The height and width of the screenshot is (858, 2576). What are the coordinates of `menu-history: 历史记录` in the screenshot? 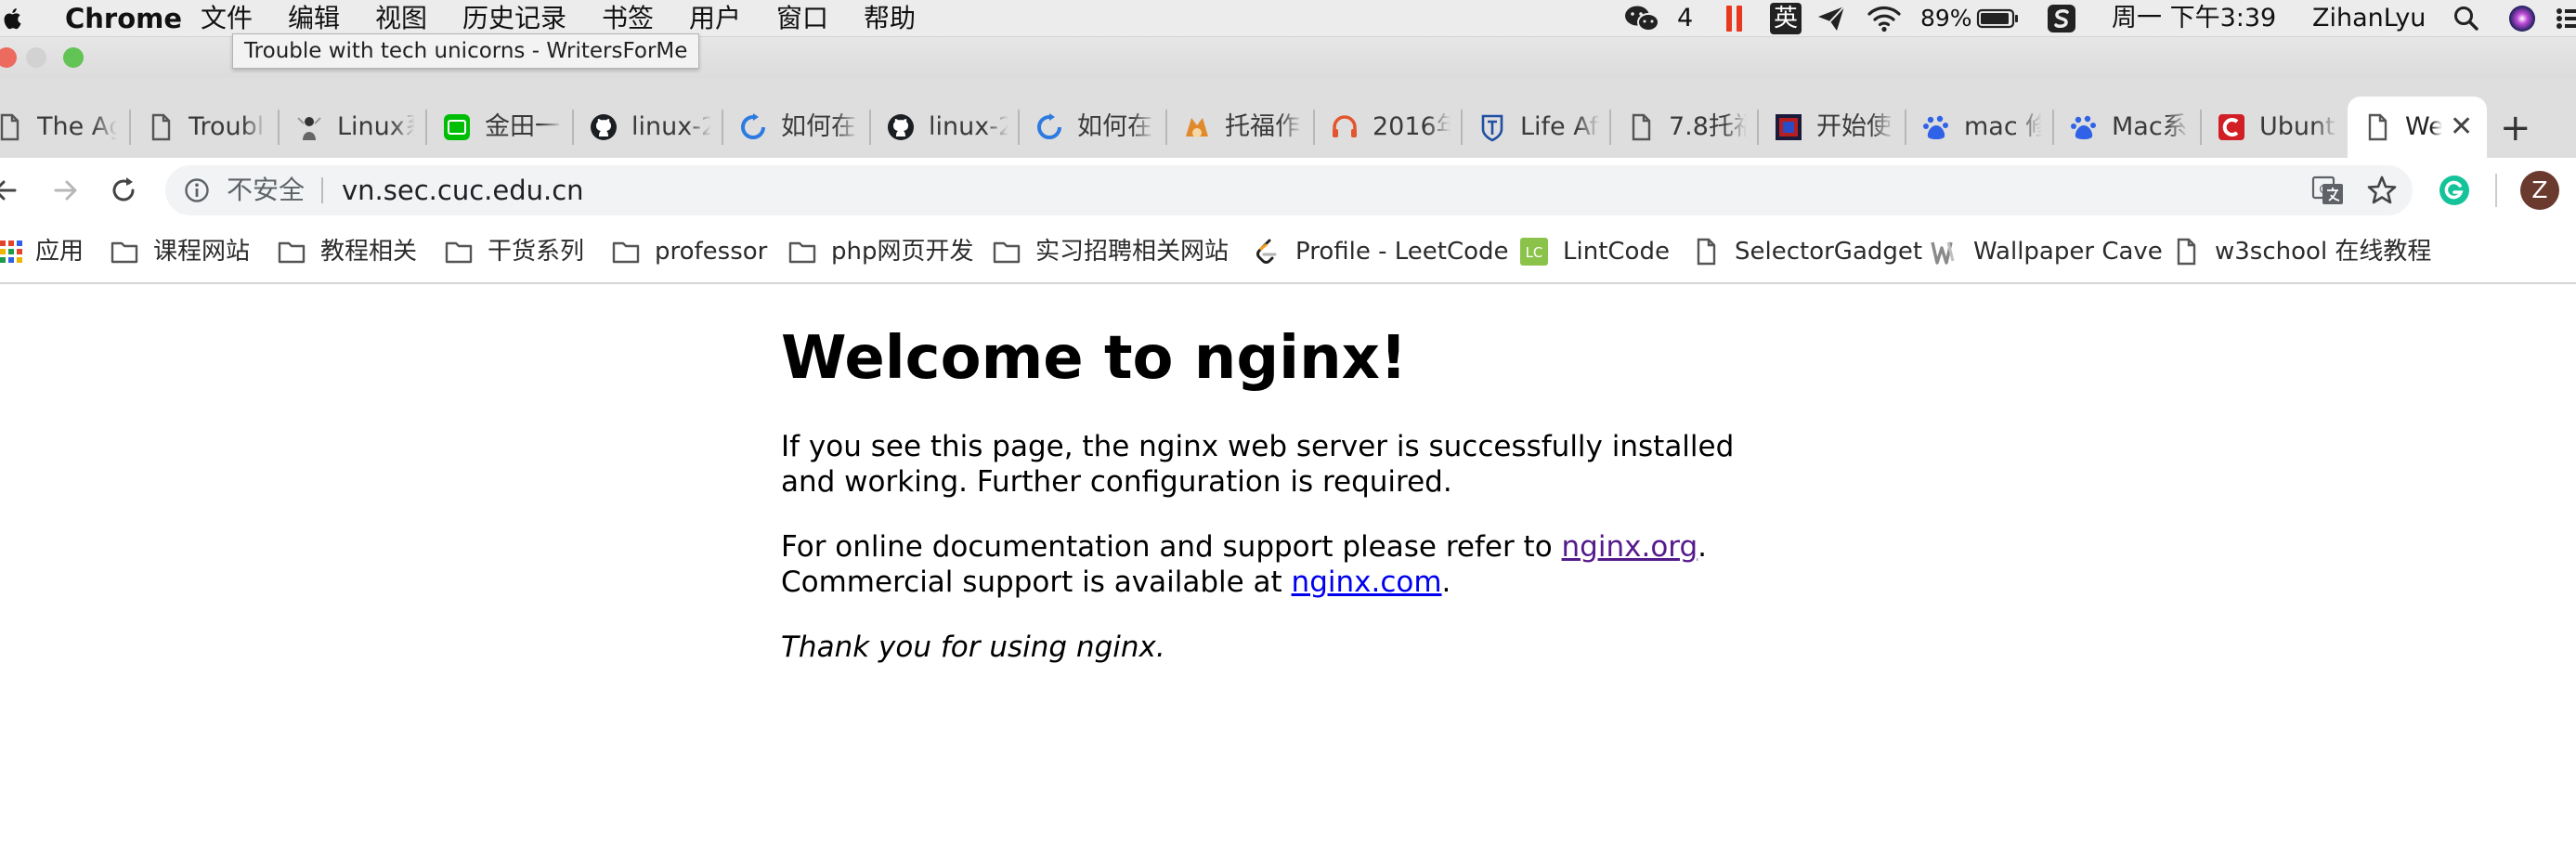 It's located at (514, 18).